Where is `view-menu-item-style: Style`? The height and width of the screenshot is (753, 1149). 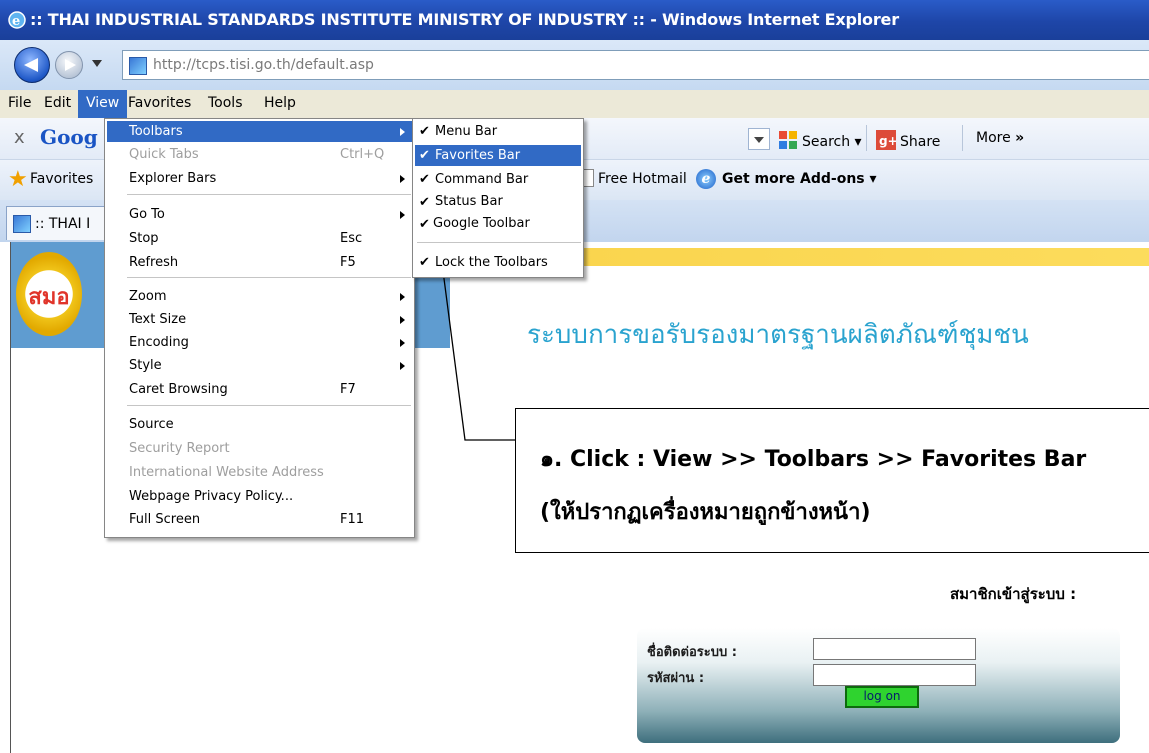 view-menu-item-style: Style is located at coordinates (145, 365).